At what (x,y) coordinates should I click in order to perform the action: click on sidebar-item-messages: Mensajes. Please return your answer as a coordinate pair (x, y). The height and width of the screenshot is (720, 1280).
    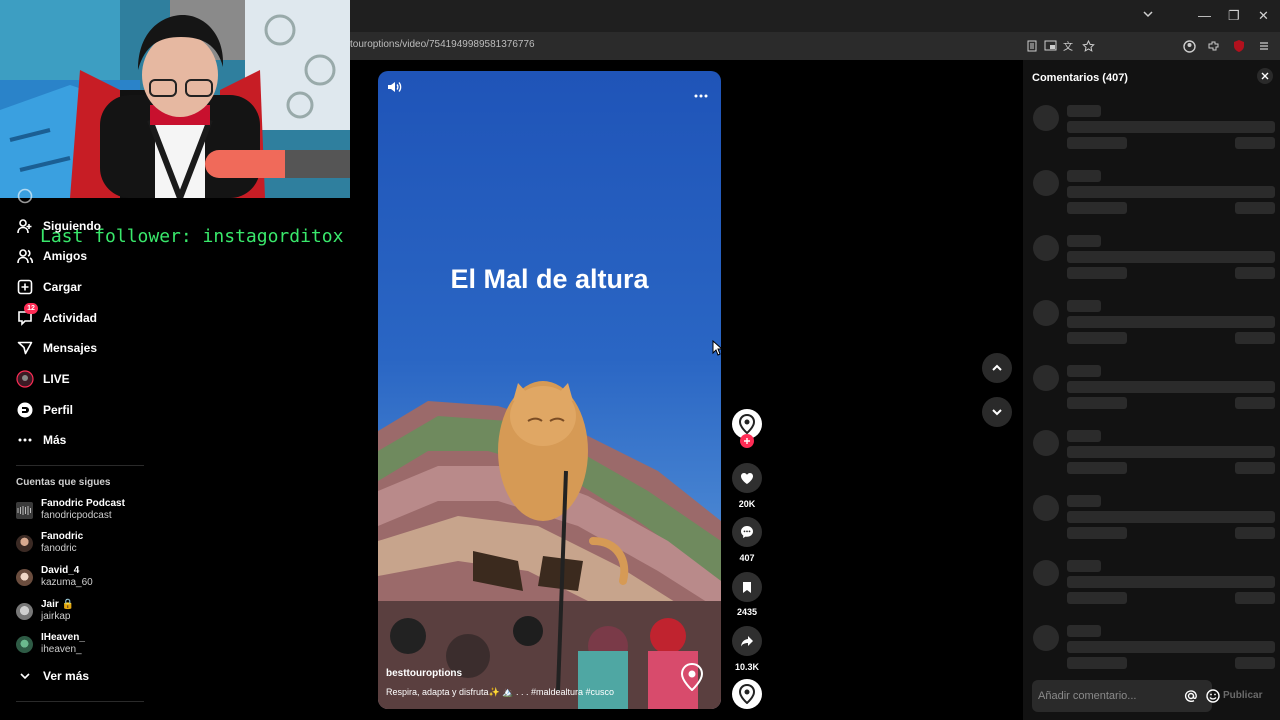
    Looking at the image, I should click on (56, 348).